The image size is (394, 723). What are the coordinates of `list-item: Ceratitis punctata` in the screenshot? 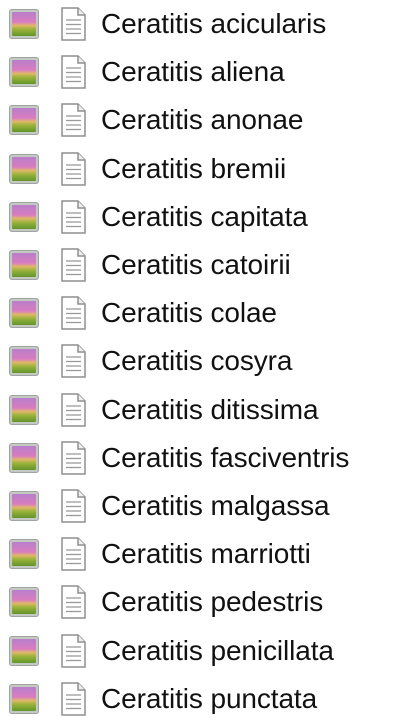 It's located at (197, 699).